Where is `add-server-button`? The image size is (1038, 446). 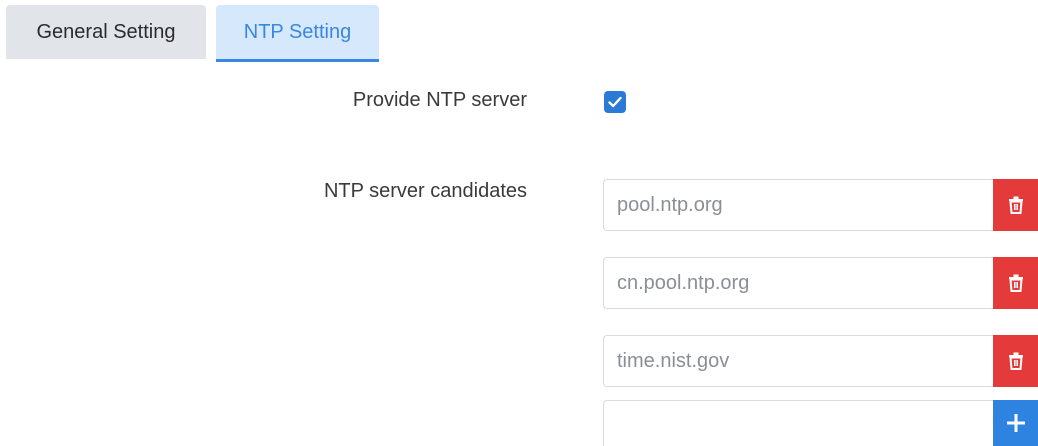
add-server-button is located at coordinates (1015, 423).